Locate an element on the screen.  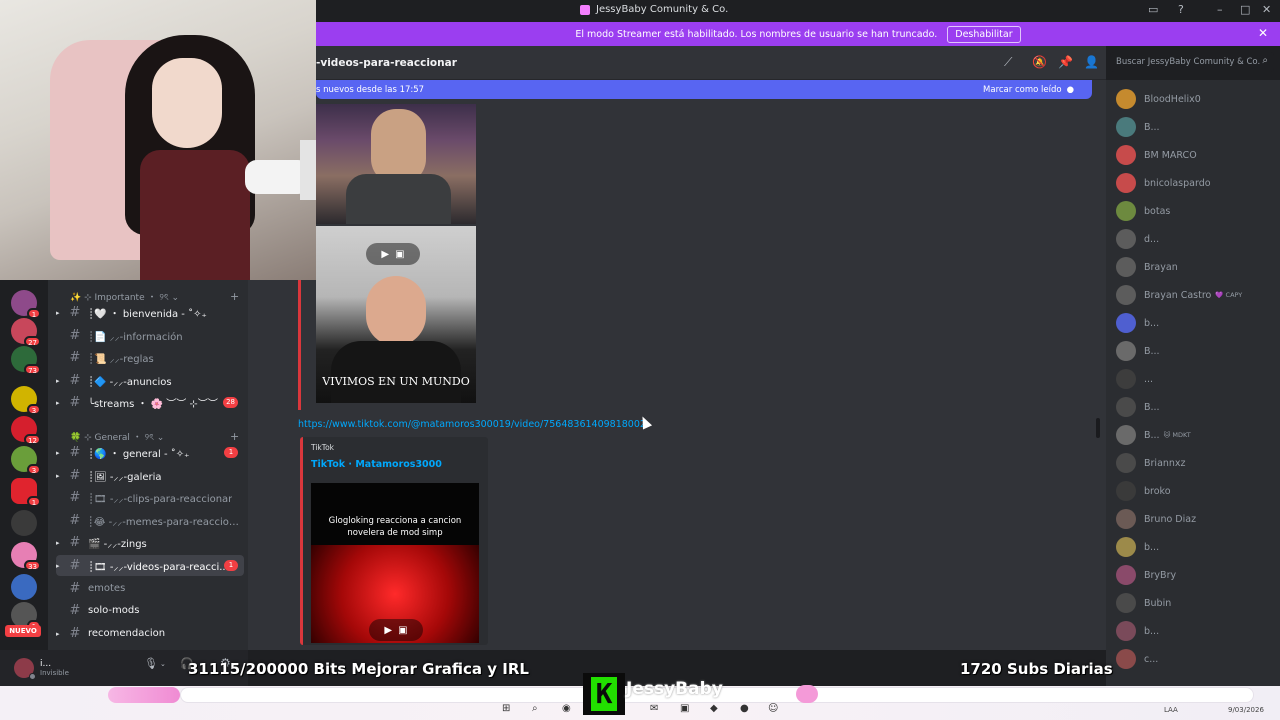
headphones-icon: 🎧 is located at coordinates (187, 663).